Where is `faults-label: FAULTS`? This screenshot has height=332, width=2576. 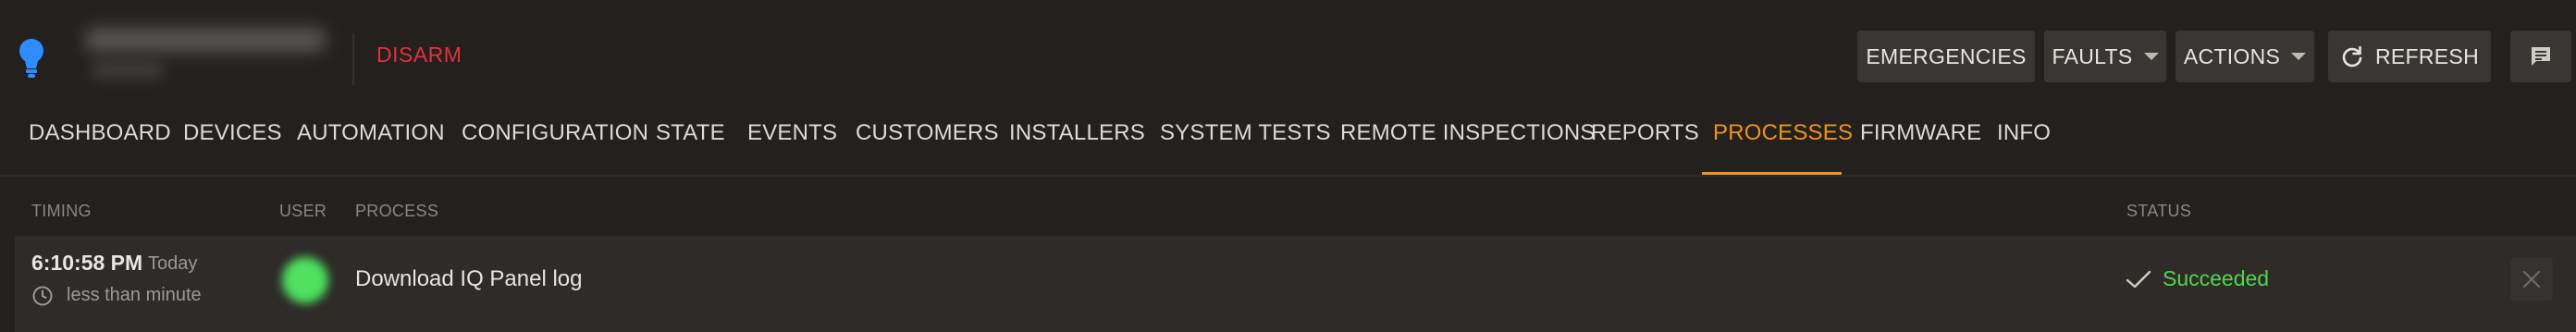
faults-label: FAULTS is located at coordinates (2092, 55).